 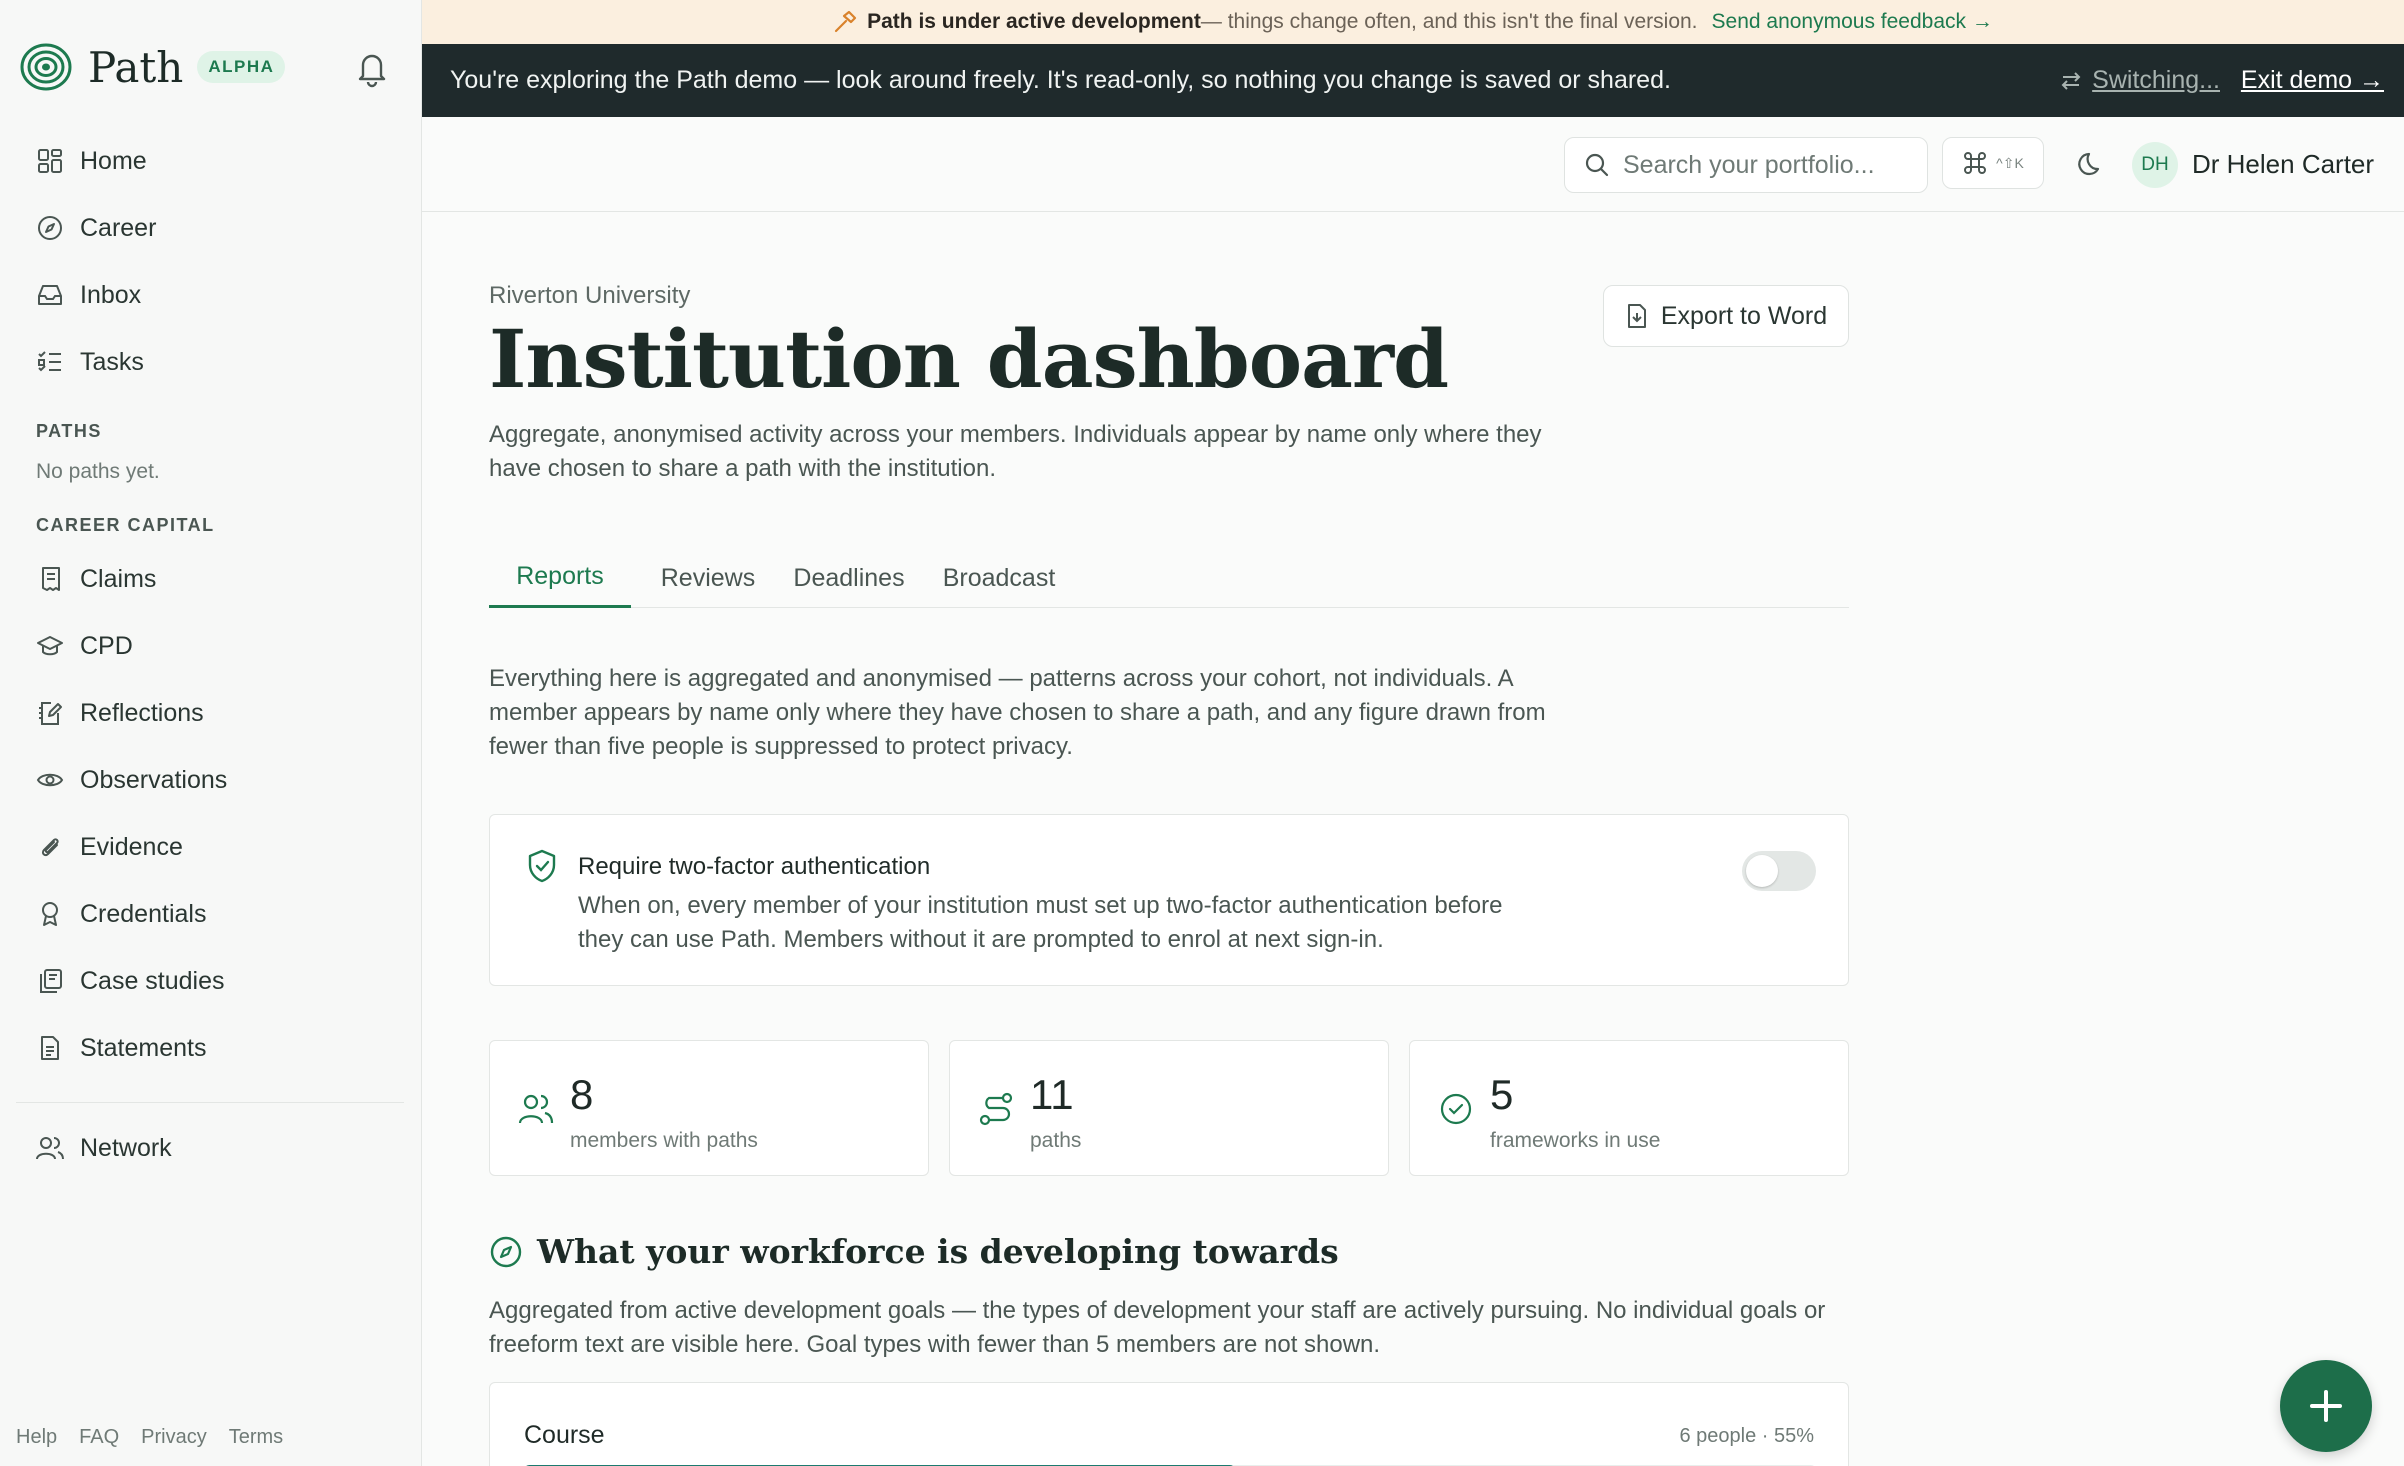 What do you see at coordinates (113, 160) in the screenshot?
I see `sidebar-item-label: Home` at bounding box center [113, 160].